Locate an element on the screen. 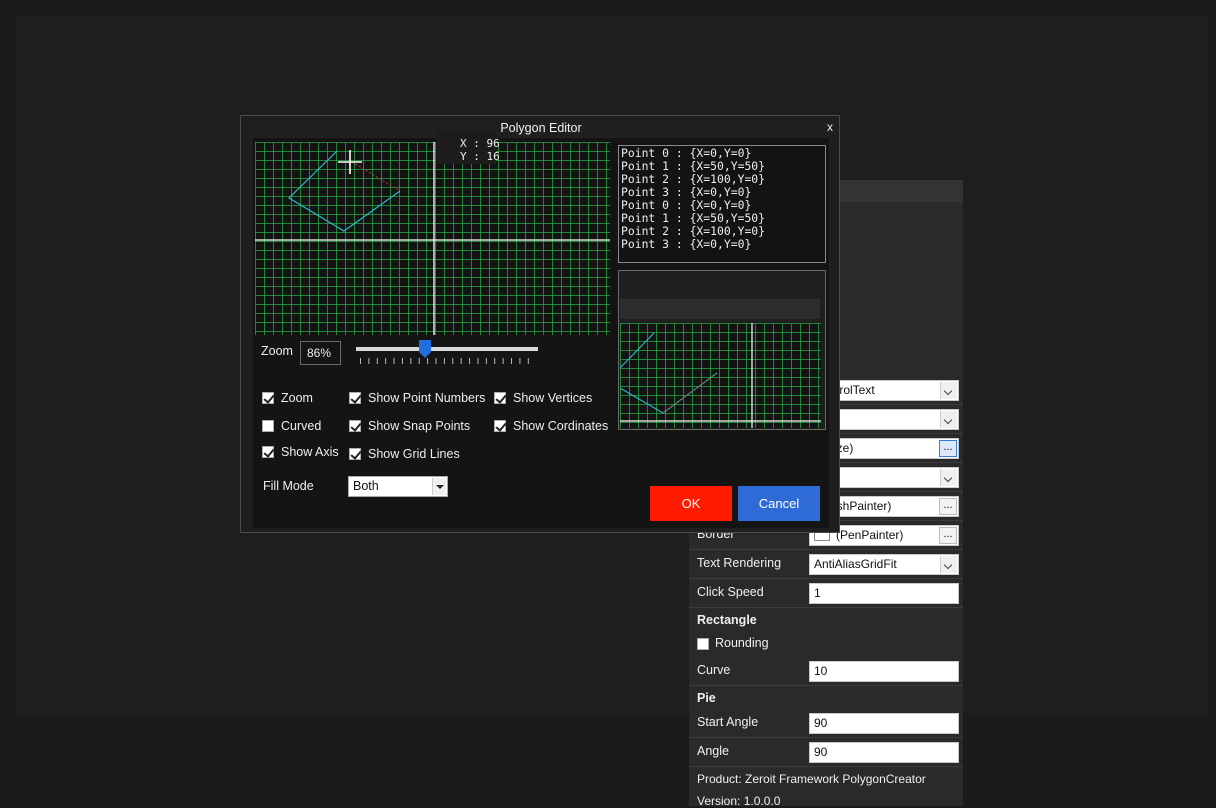 The height and width of the screenshot is (808, 1216). show-cordinates-checkbox is located at coordinates (500, 426).